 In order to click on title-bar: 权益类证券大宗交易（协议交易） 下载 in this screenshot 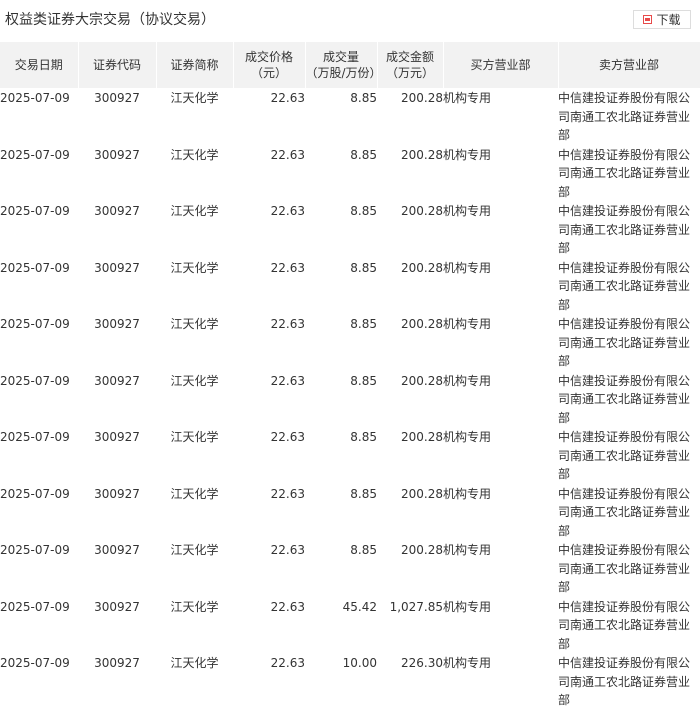, I will do `click(350, 20)`.